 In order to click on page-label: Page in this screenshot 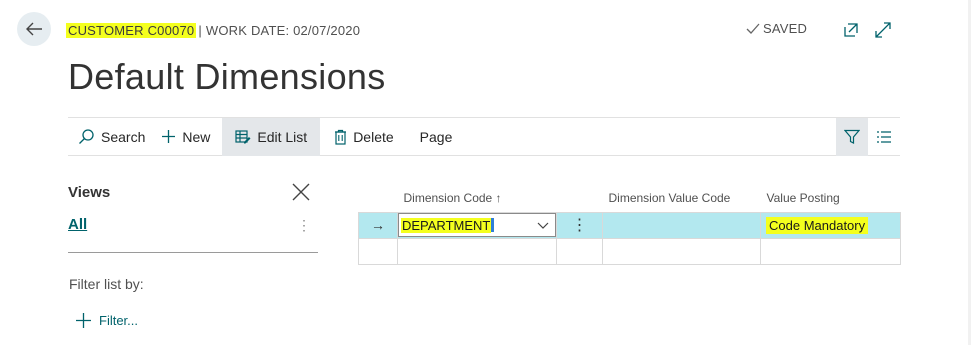, I will do `click(436, 136)`.